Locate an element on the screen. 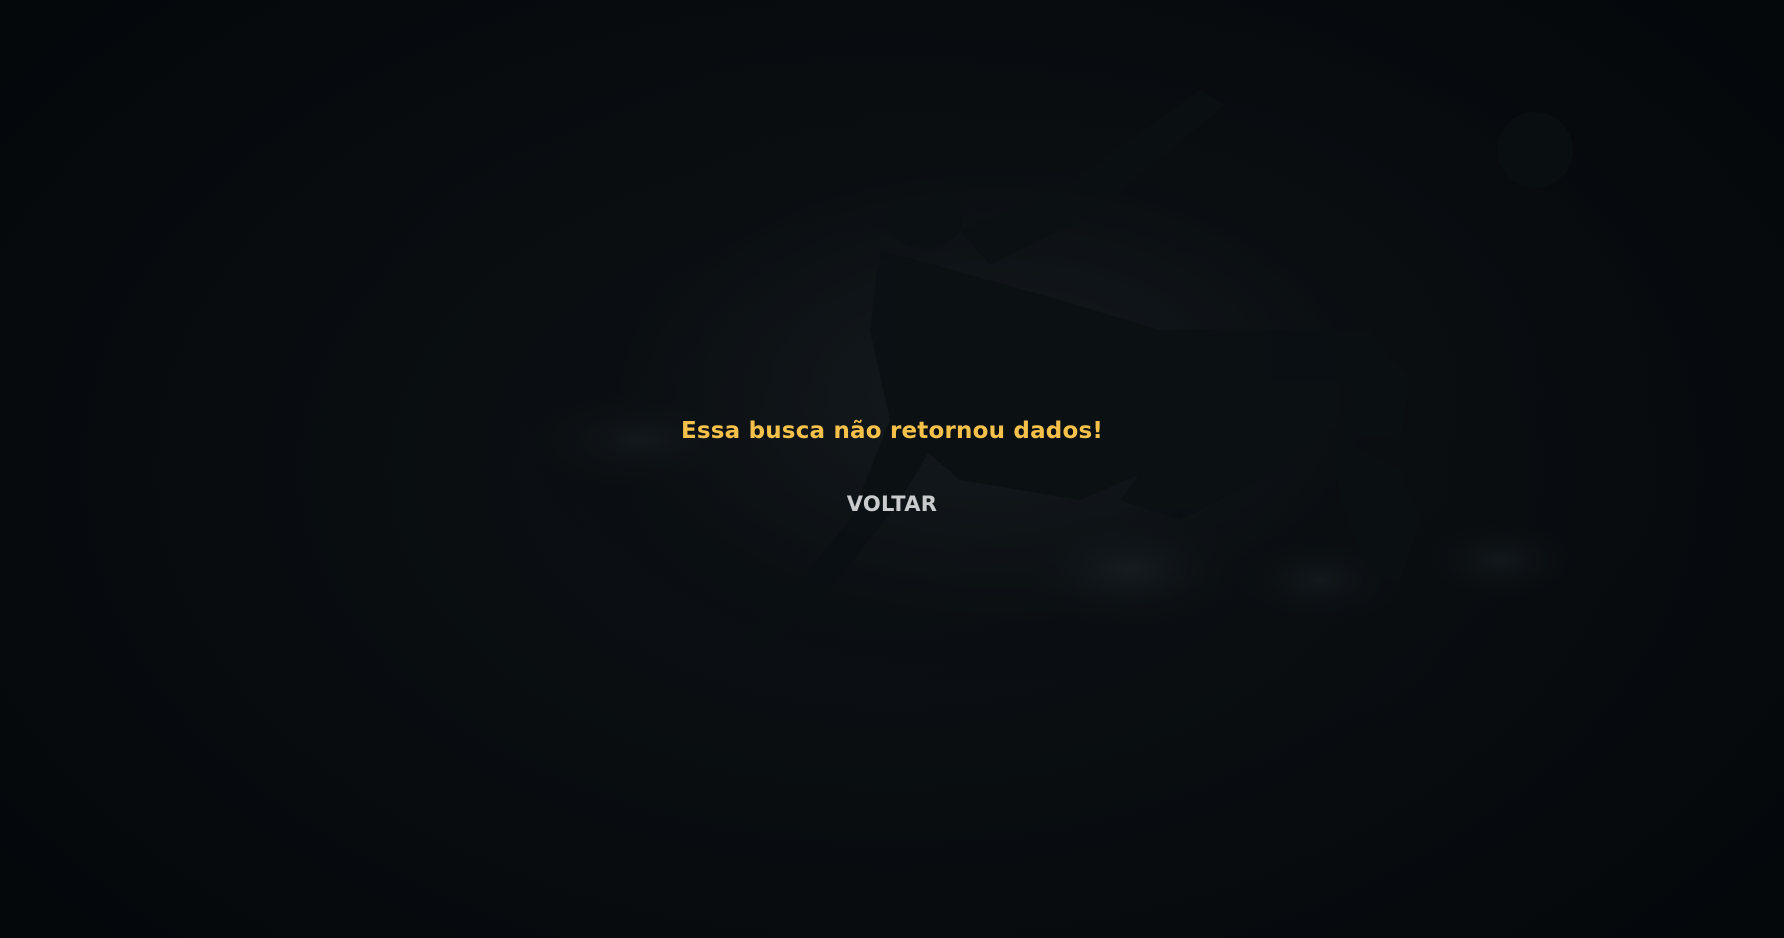 Image resolution: width=1784 pixels, height=938 pixels. back-button: VOLTAR is located at coordinates (892, 504).